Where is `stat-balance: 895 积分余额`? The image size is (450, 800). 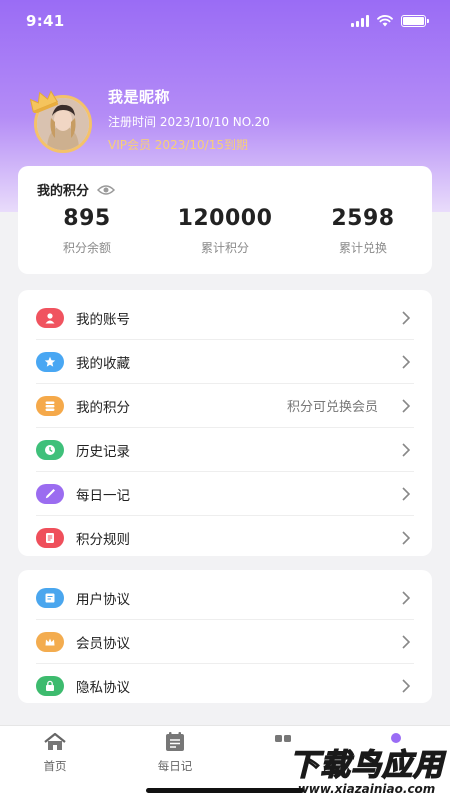 stat-balance: 895 积分余额 is located at coordinates (86, 230).